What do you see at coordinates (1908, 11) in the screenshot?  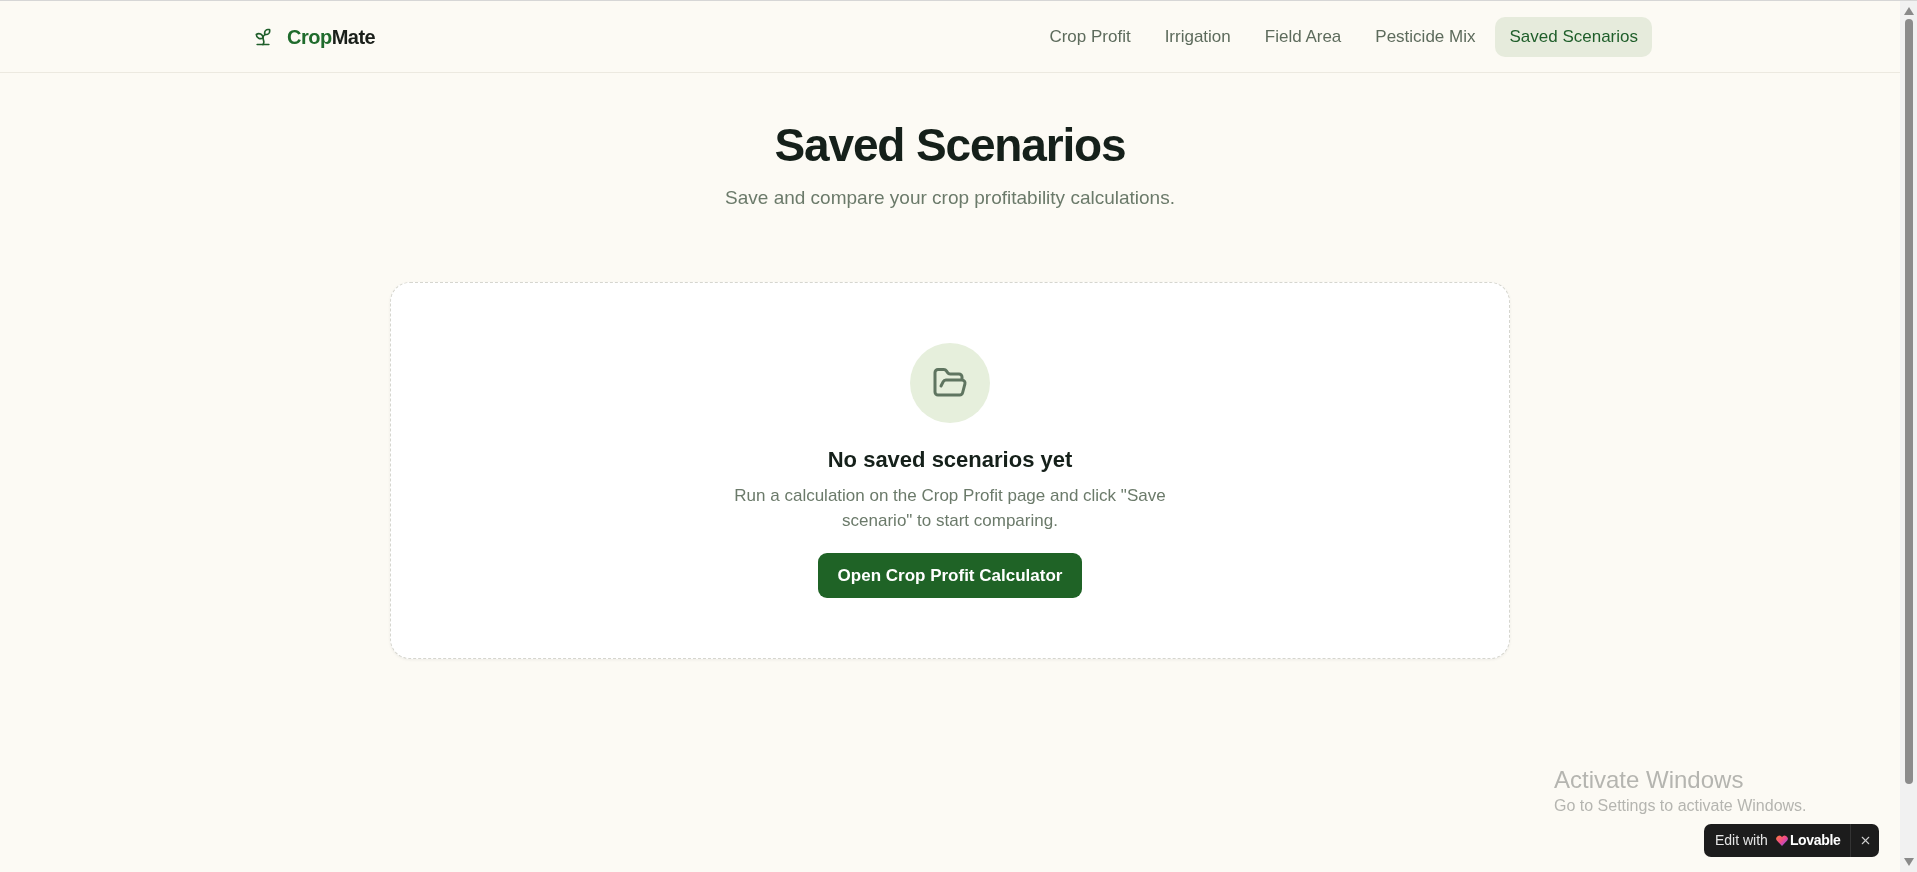 I see `scroll-up-icon` at bounding box center [1908, 11].